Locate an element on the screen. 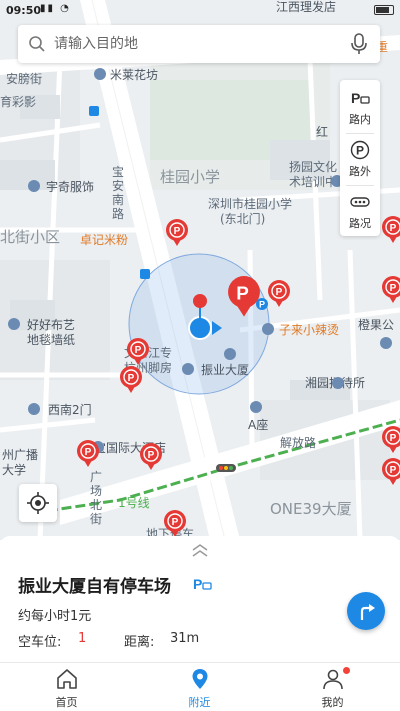  location-pin-icon is located at coordinates (200, 679).